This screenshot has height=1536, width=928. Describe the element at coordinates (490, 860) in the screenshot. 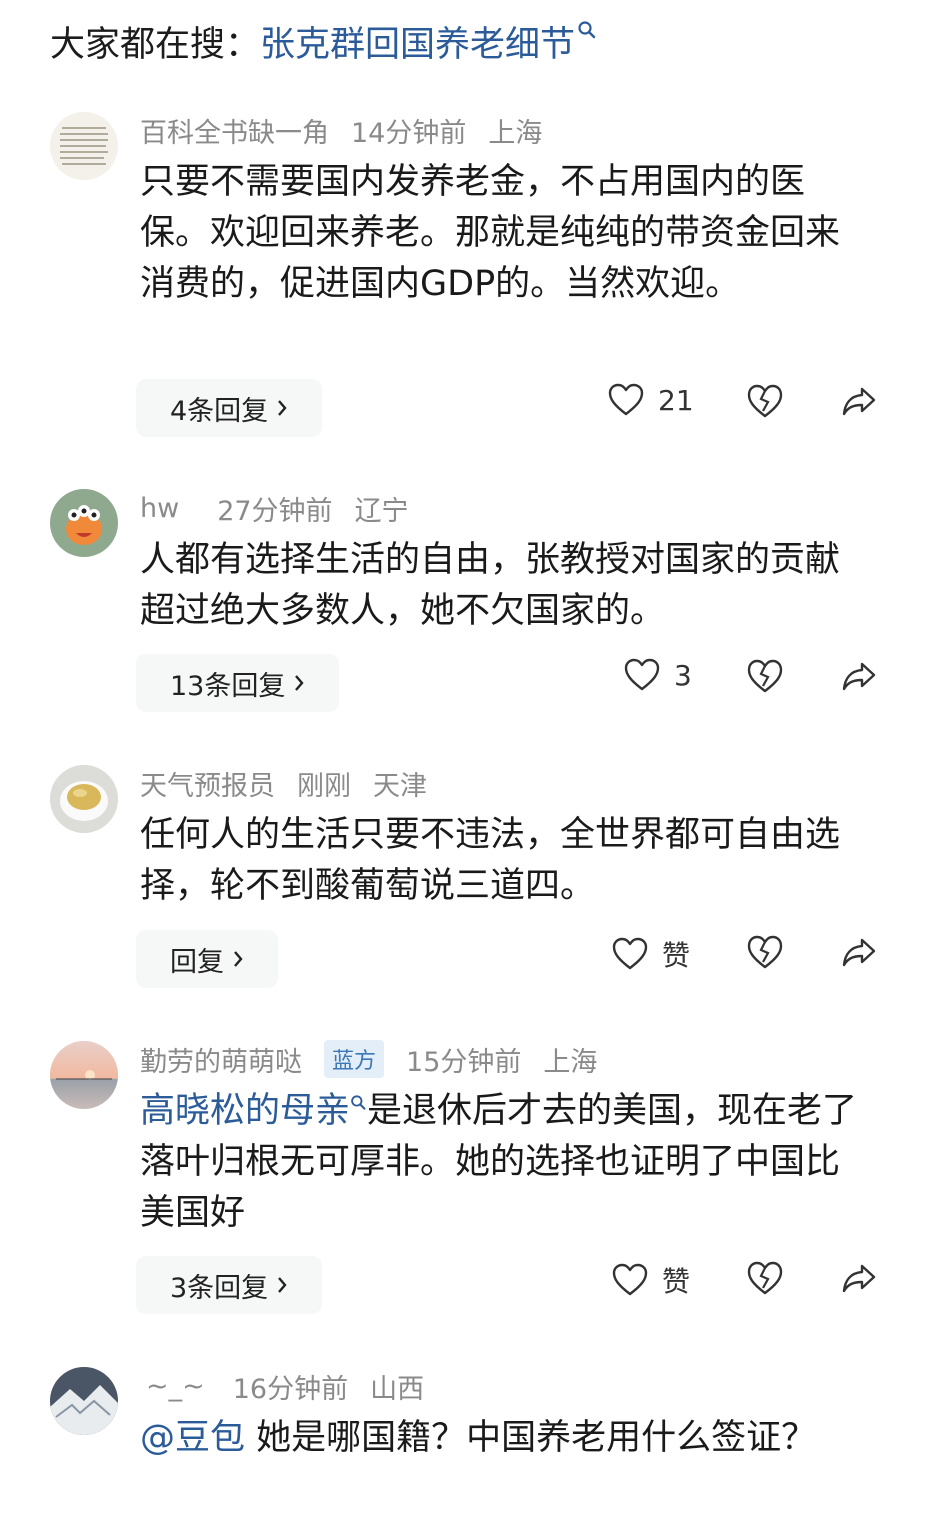

I see `comment-text: 任何人的生活只要不违法，全世界都可自由选择，轮不到酸葡萄说三道四。` at that location.